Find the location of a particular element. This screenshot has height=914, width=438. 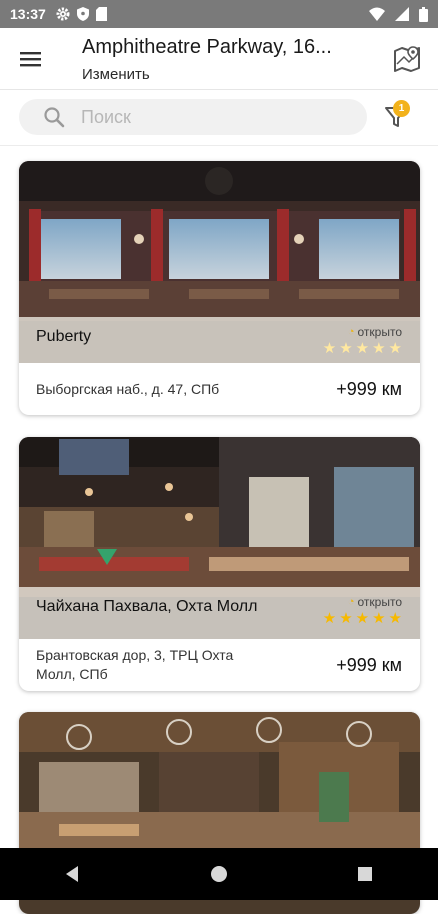

search-bar is located at coordinates (193, 117).